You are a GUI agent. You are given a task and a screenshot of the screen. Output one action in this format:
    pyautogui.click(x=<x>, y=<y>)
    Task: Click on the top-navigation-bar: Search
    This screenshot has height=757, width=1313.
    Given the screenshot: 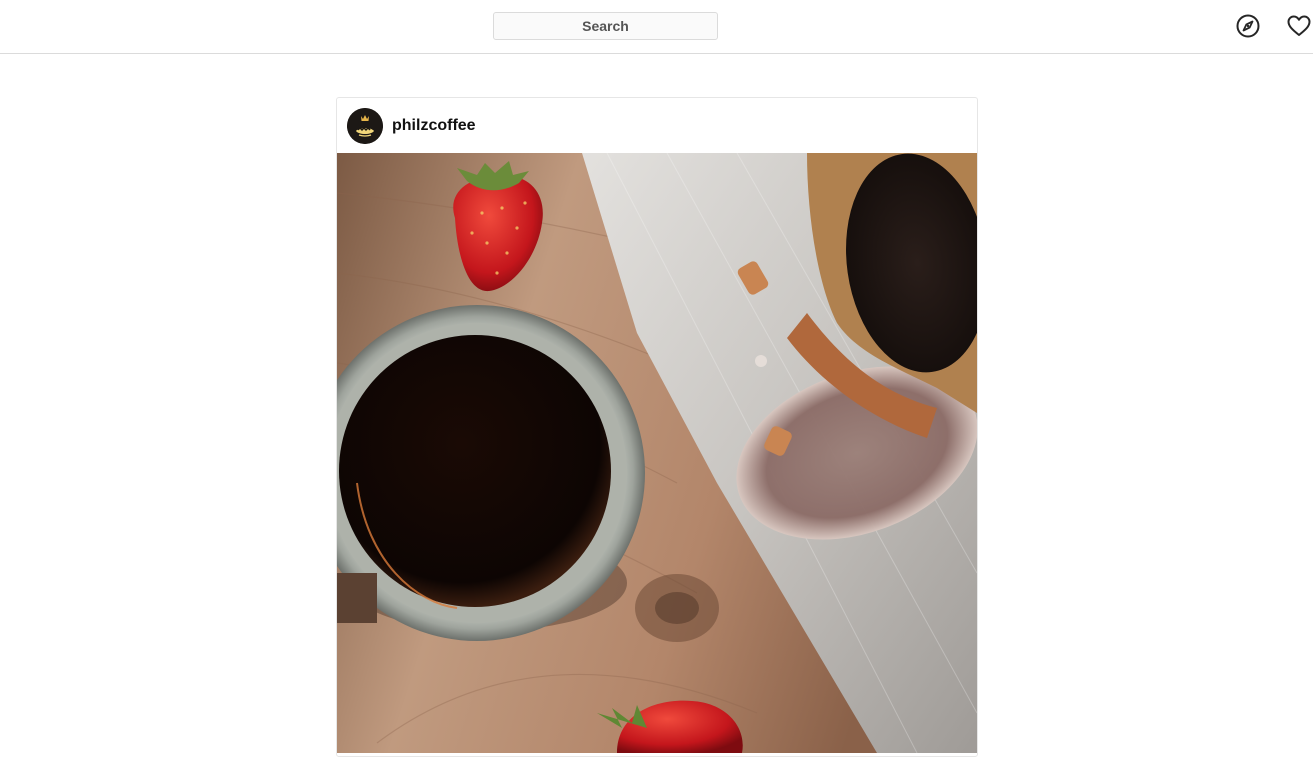 What is the action you would take?
    pyautogui.click(x=656, y=27)
    